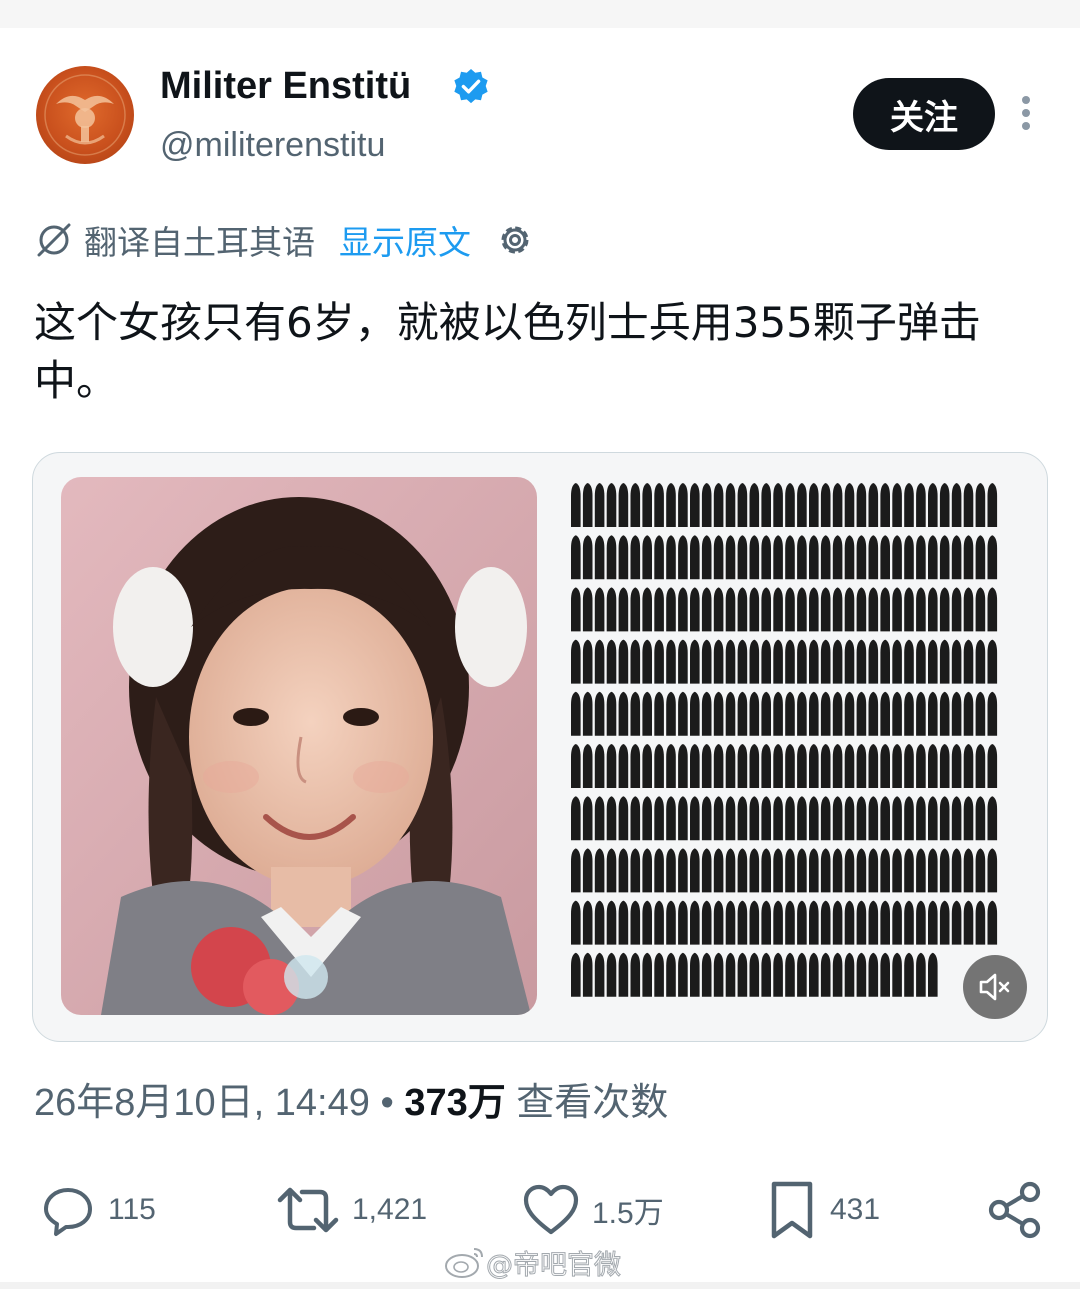 This screenshot has width=1080, height=1289. What do you see at coordinates (202, 1103) in the screenshot?
I see `tweet-date: 26年8月10日, 14:49` at bounding box center [202, 1103].